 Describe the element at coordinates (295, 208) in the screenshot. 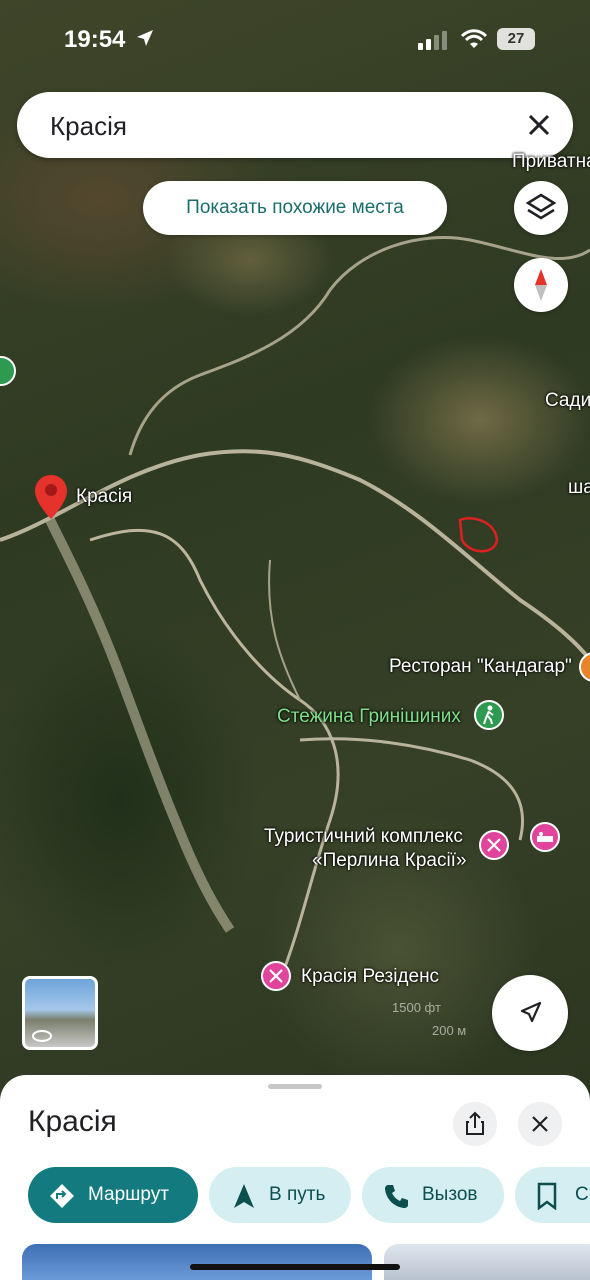

I see `show-similar-places-button: Показать похожие места` at that location.